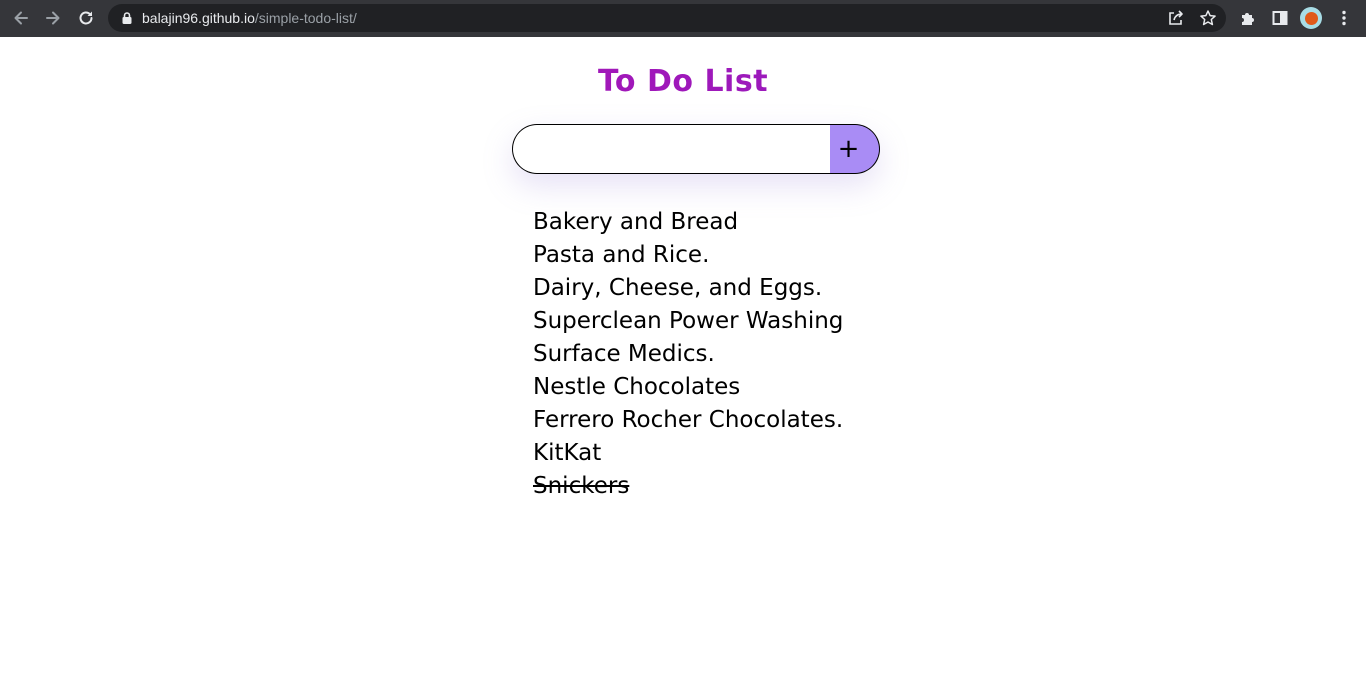  I want to click on url-text: balajin96.github.io/simple-todo-list/, so click(249, 18).